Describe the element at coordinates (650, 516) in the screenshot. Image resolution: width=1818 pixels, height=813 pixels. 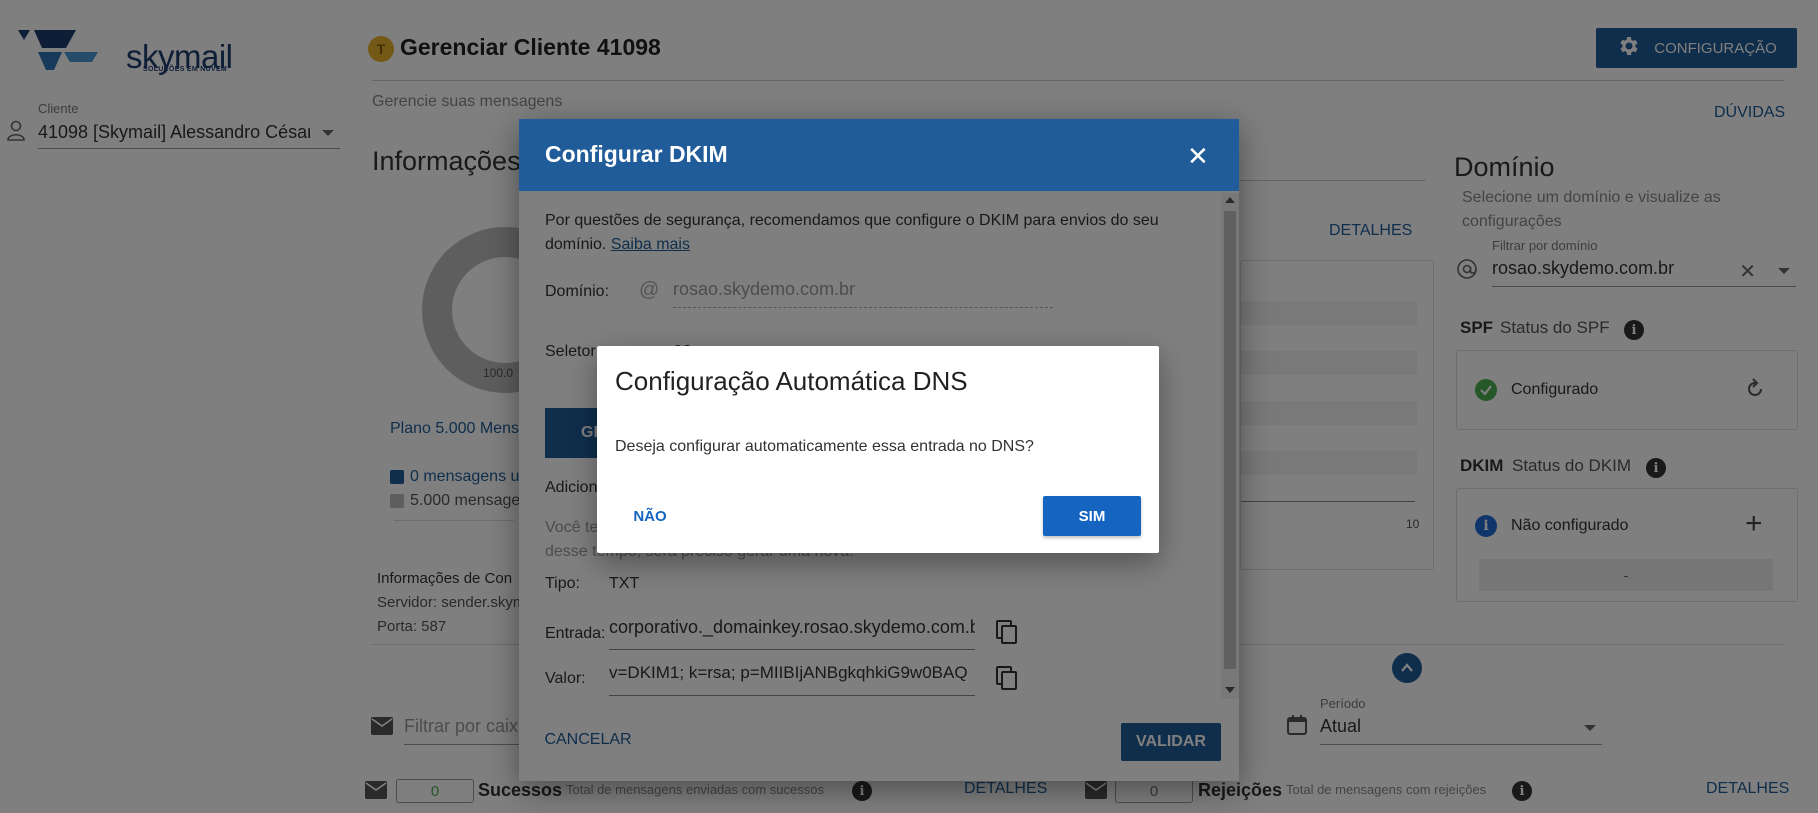
I see `no-button: NÃO` at that location.